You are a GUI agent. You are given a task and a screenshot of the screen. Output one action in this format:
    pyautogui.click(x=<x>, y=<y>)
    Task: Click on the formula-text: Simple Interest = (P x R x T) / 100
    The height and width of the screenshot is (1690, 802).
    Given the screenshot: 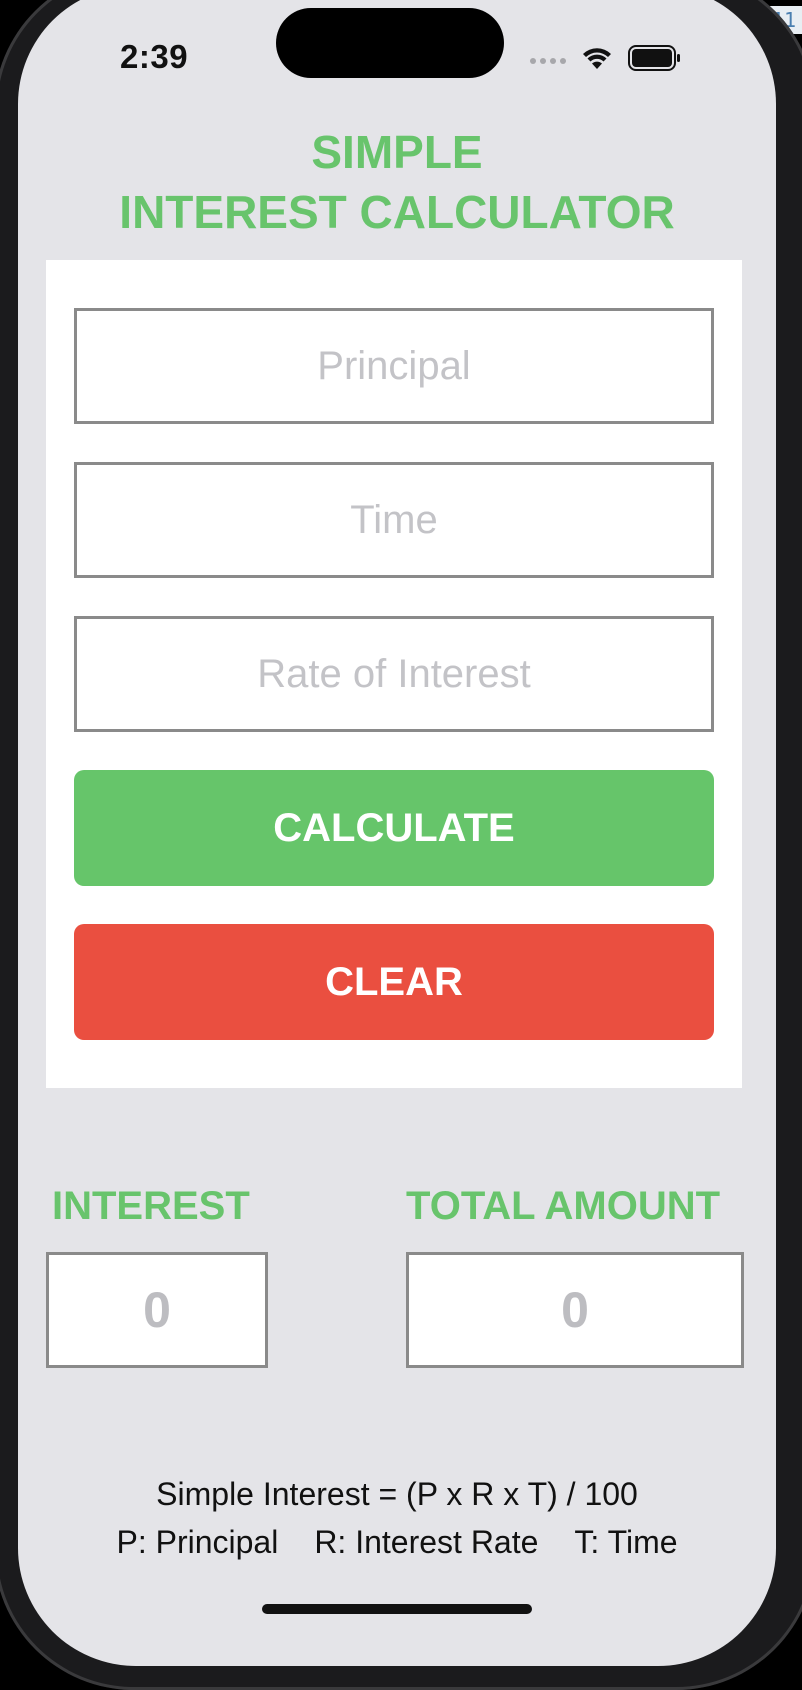 What is the action you would take?
    pyautogui.click(x=397, y=1494)
    